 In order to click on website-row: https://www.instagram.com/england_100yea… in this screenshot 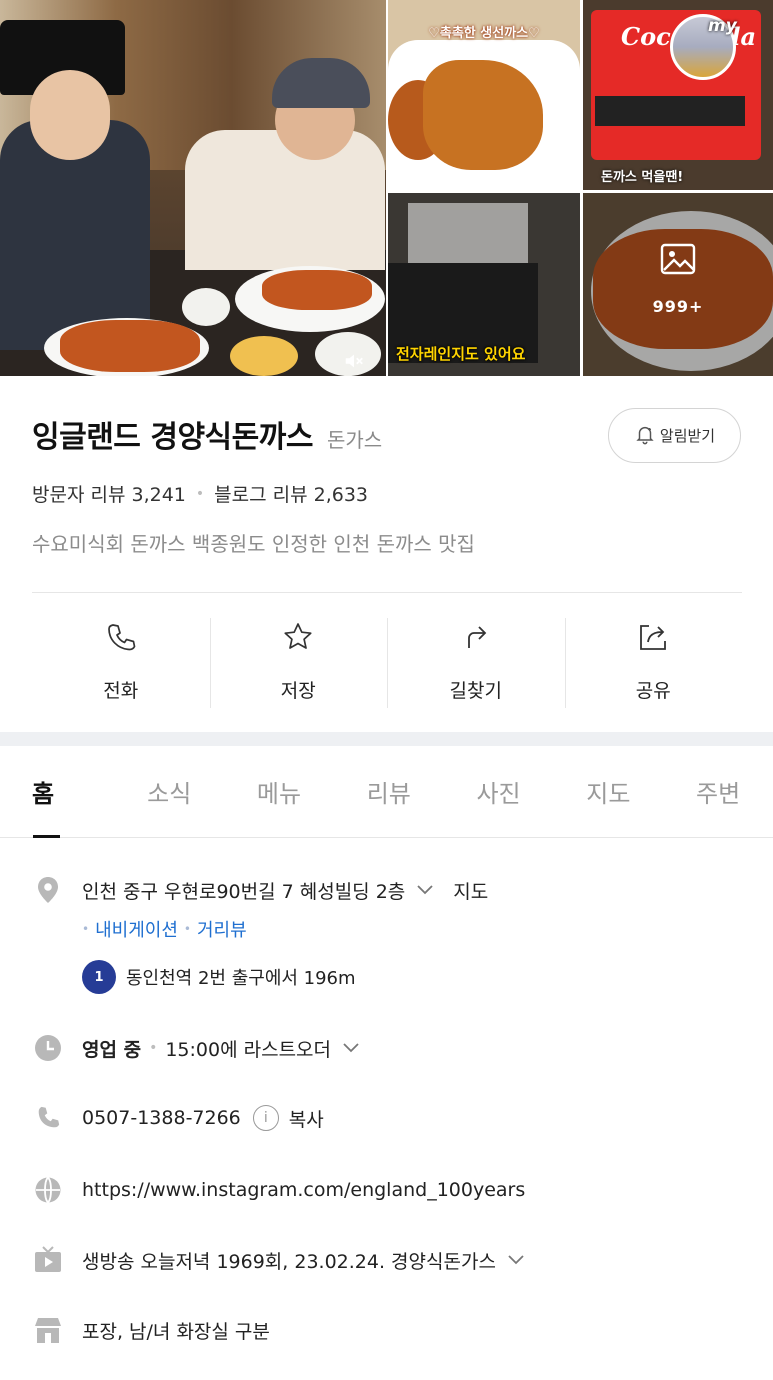, I will do `click(278, 1190)`.